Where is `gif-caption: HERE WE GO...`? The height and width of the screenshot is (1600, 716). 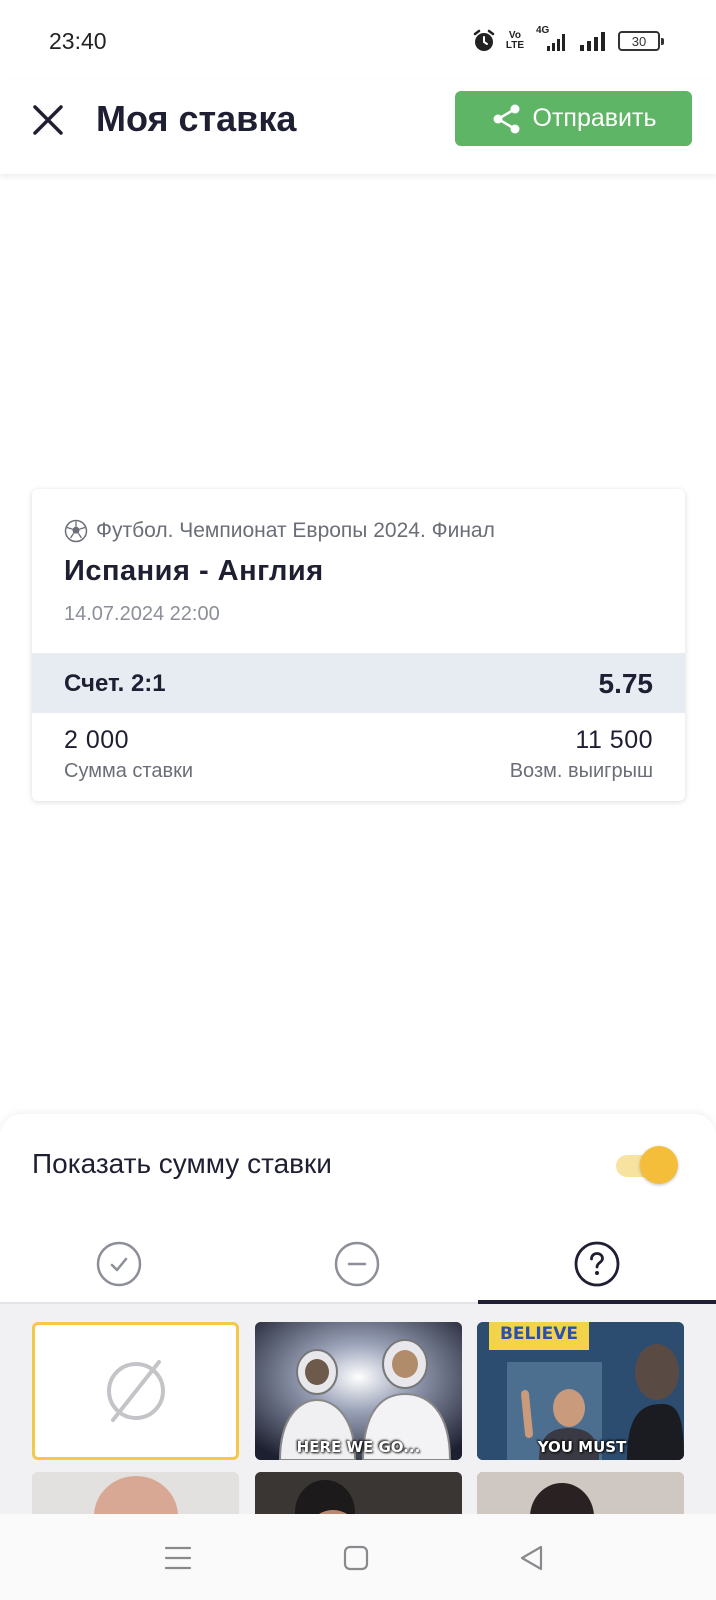 gif-caption: HERE WE GO... is located at coordinates (358, 1447).